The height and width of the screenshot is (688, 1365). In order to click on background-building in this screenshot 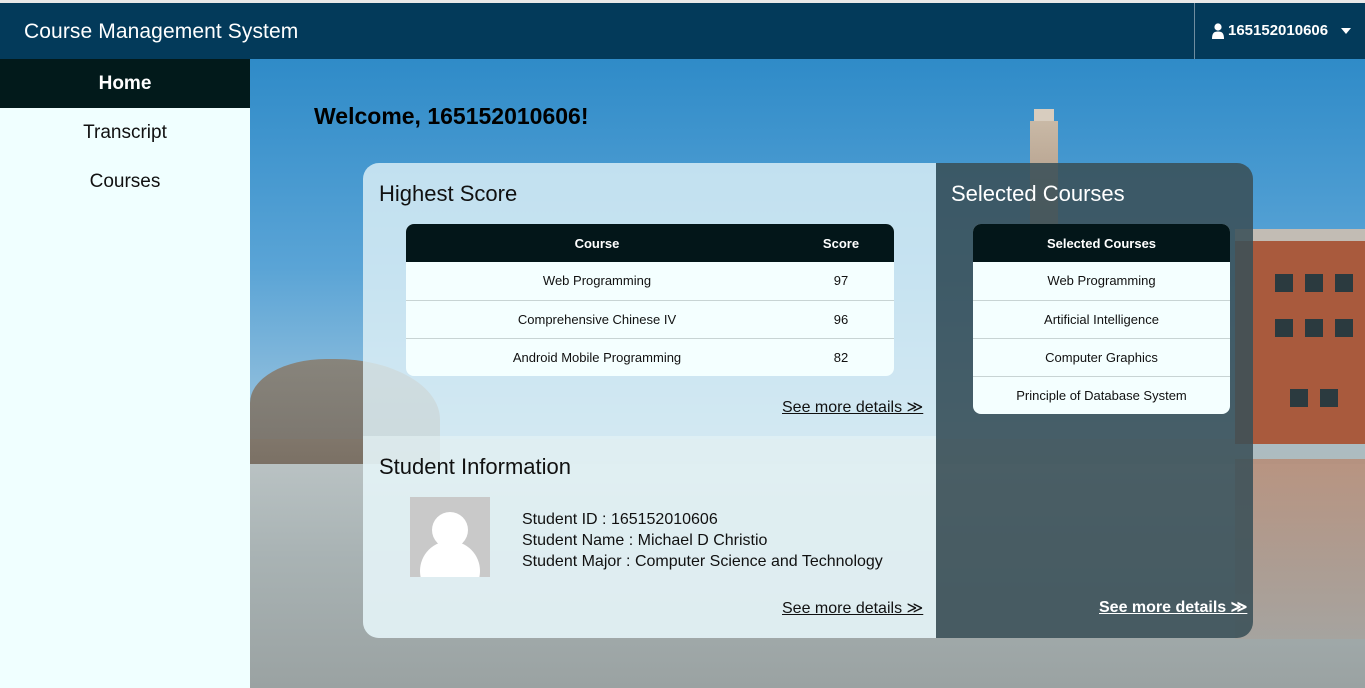, I will do `click(1300, 336)`.